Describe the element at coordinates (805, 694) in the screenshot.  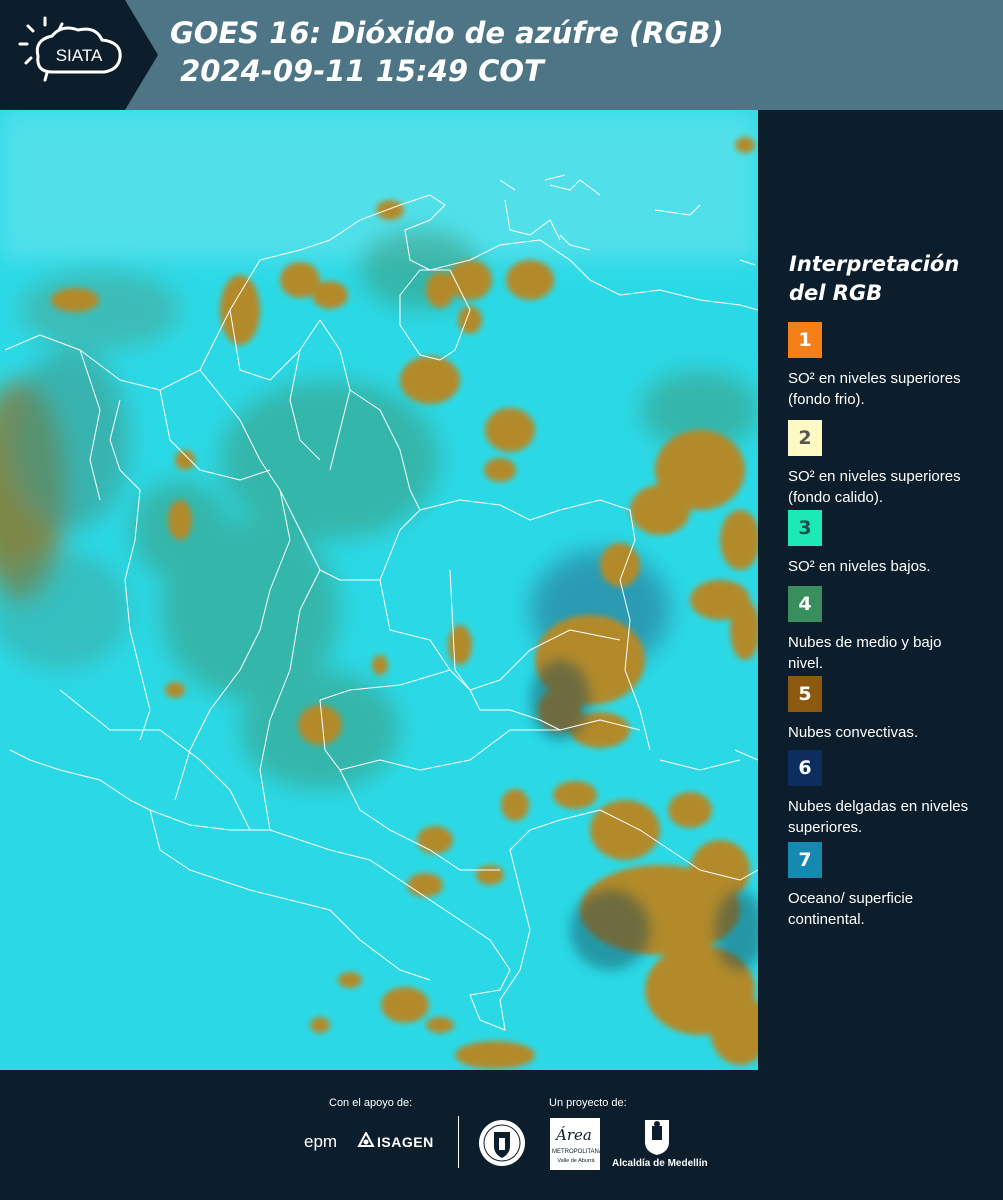
I see `legend-swatch-5: 5` at that location.